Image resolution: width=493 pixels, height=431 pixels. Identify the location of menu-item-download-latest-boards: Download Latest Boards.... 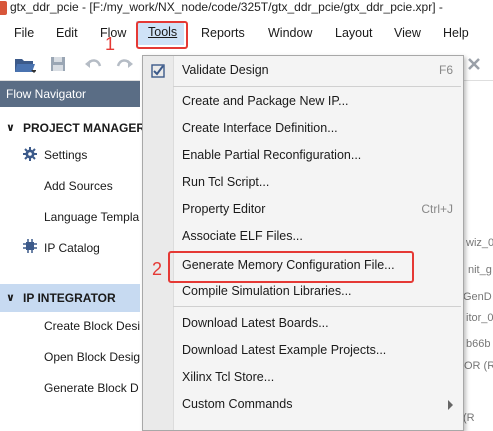
(303, 325).